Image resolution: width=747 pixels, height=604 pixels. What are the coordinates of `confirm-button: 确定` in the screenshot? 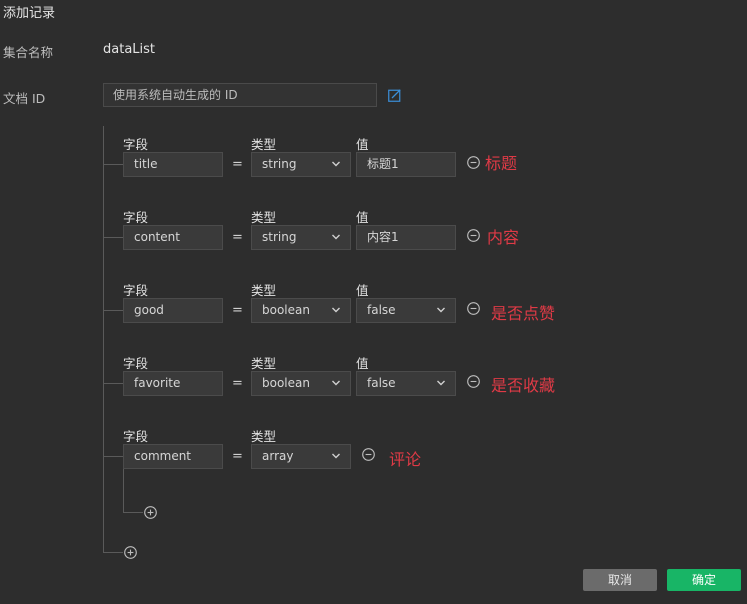 It's located at (704, 580).